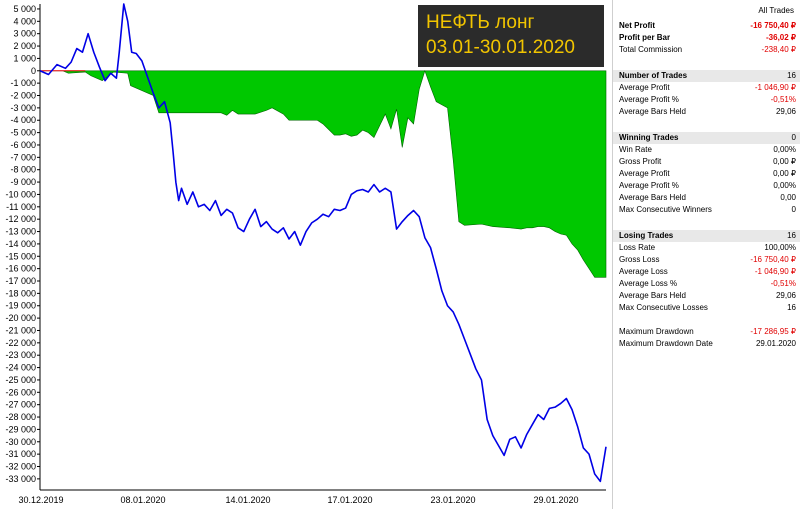 The width and height of the screenshot is (800, 509). I want to click on y-tick-label: -22 000, so click(20, 343).